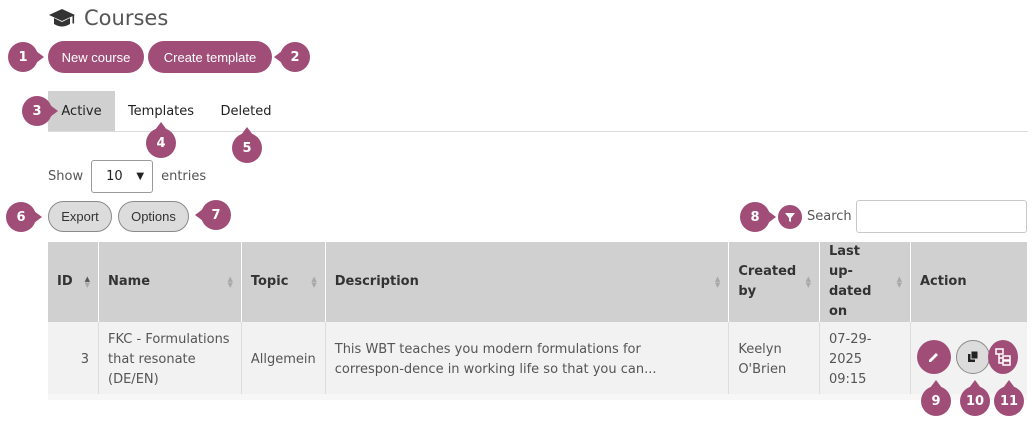 The width and height of the screenshot is (1036, 423). Describe the element at coordinates (170, 282) in the screenshot. I see `column-header-name: Name ▲ ▼` at that location.